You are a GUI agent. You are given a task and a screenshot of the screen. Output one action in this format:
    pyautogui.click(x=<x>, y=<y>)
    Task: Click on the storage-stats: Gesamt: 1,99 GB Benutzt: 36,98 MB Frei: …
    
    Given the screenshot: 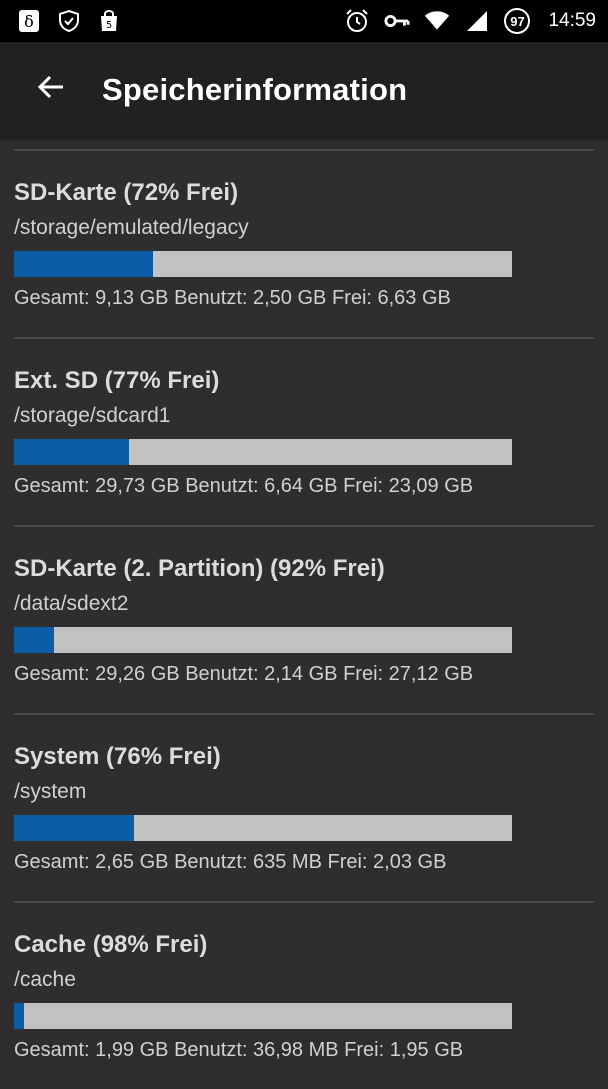 What is the action you would take?
    pyautogui.click(x=239, y=1050)
    